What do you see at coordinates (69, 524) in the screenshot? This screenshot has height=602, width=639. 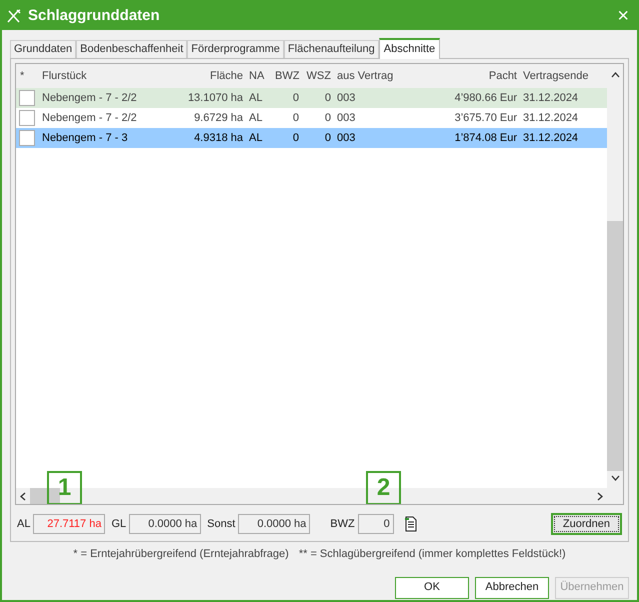 I see `value-field: 27.7117 ha` at bounding box center [69, 524].